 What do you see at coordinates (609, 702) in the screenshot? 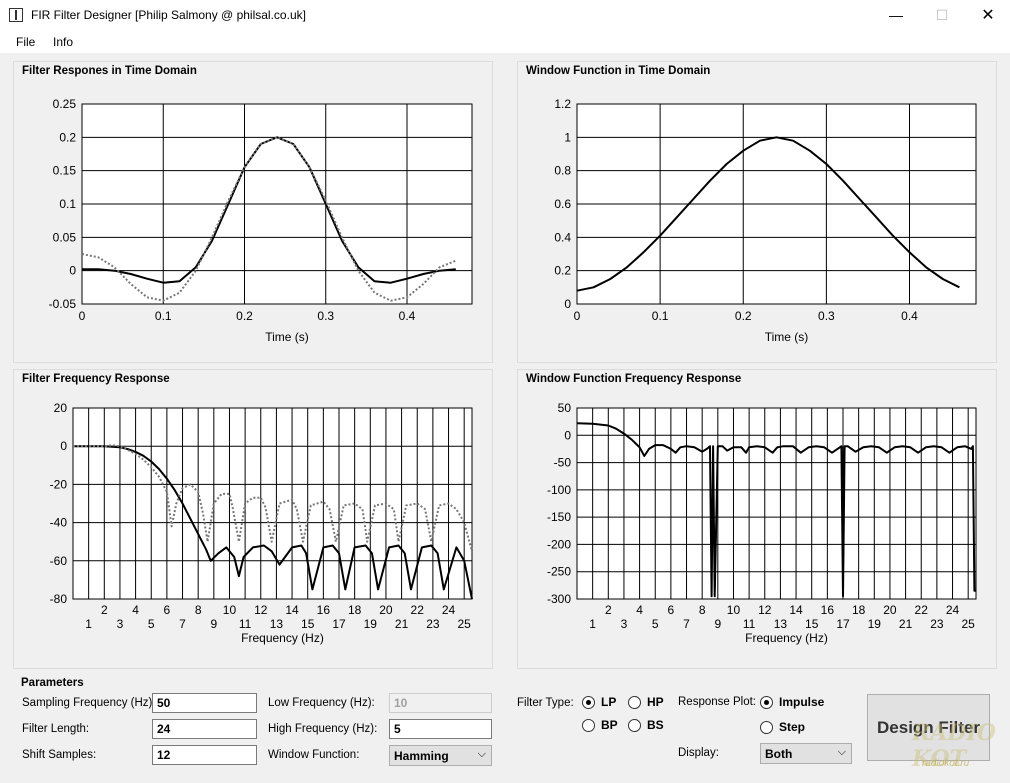
I see `radio-label: LP` at bounding box center [609, 702].